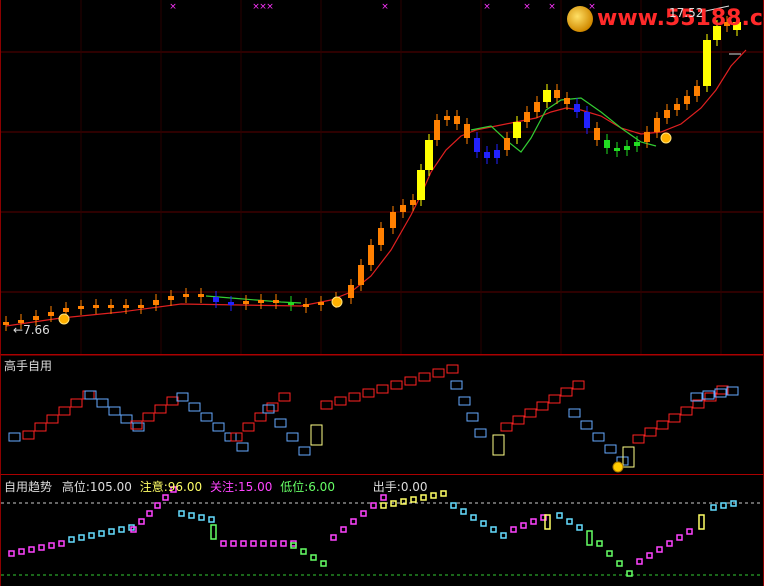 This screenshot has width=764, height=586. Describe the element at coordinates (36, 330) in the screenshot. I see `low-price-value: 7.66` at that location.